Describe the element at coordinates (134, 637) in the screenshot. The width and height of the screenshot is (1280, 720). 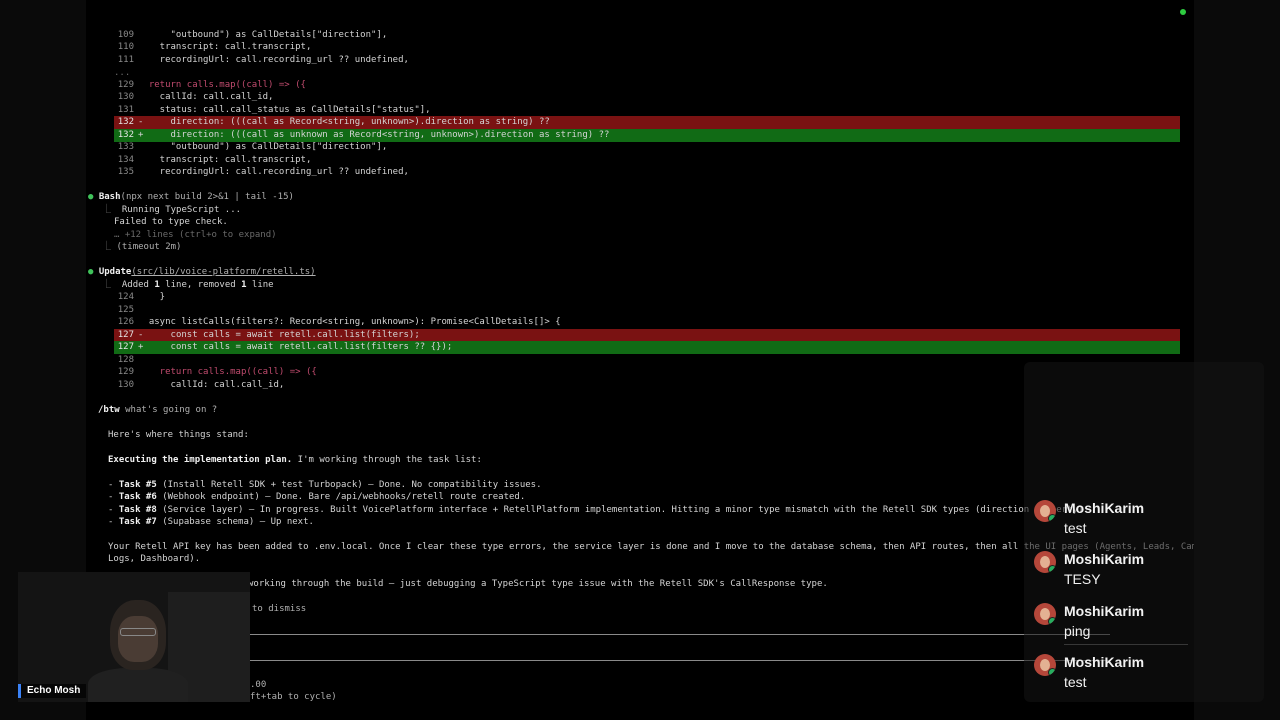
I see `webcam-feed` at that location.